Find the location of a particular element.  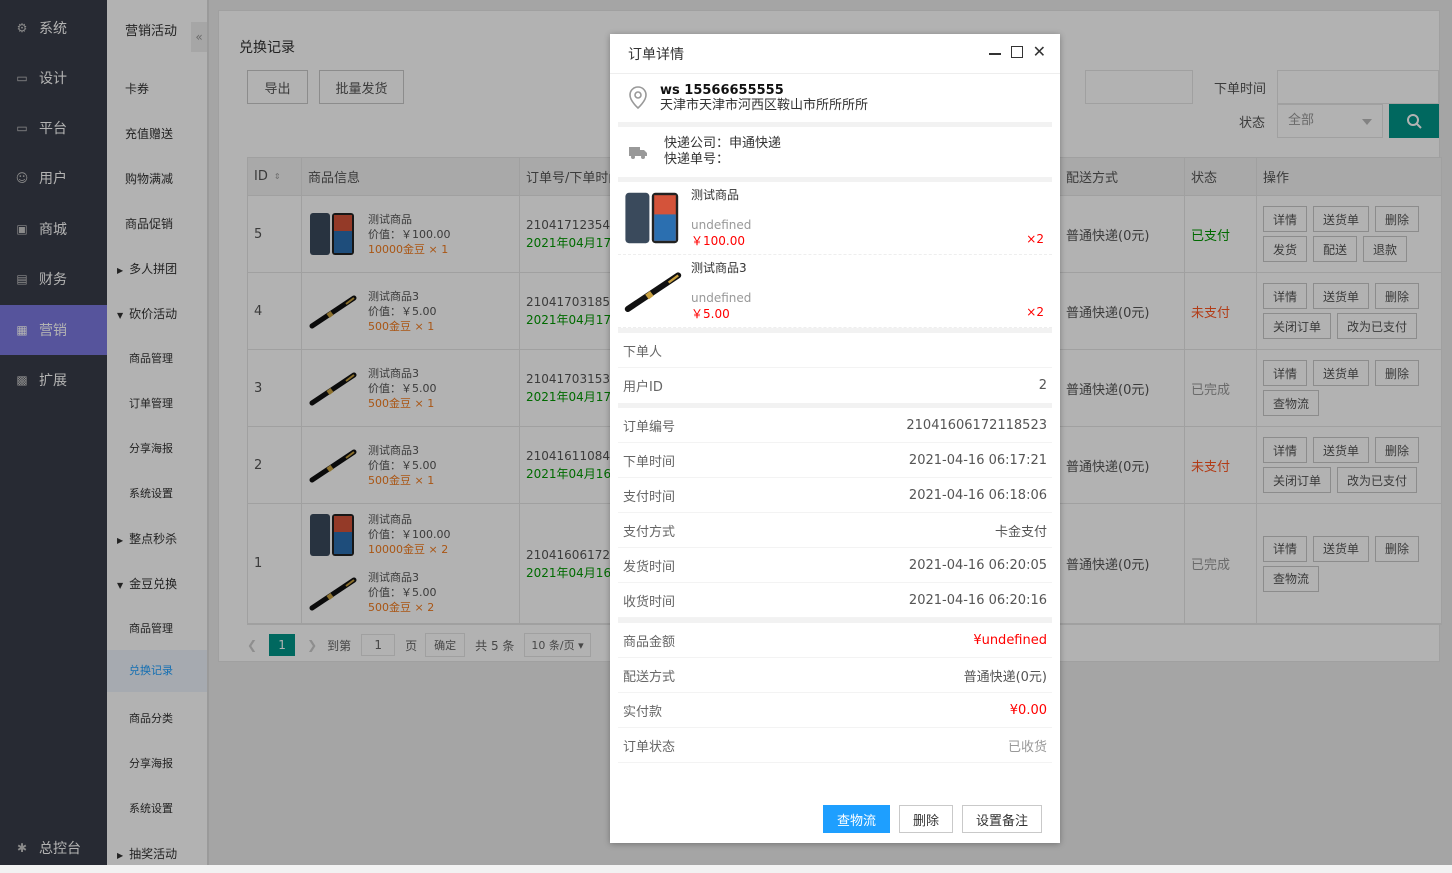

dialog-goods-item: 测试商品3 undefined ￥5.00 ×2 is located at coordinates (835, 291).